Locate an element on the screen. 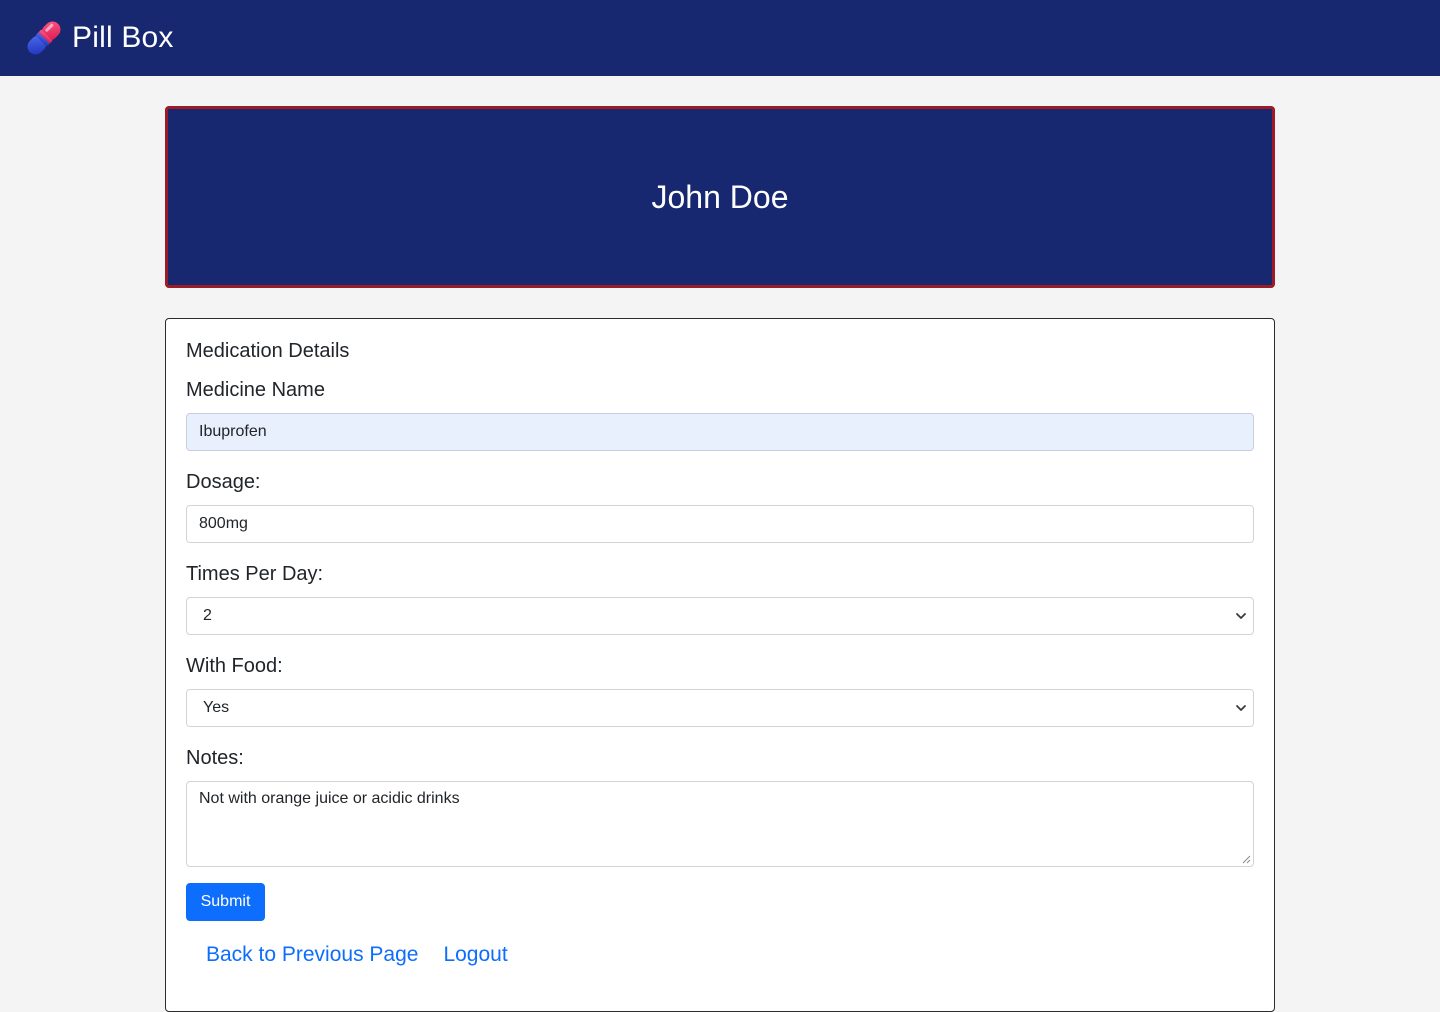  with-food-select: Yes is located at coordinates (720, 708).